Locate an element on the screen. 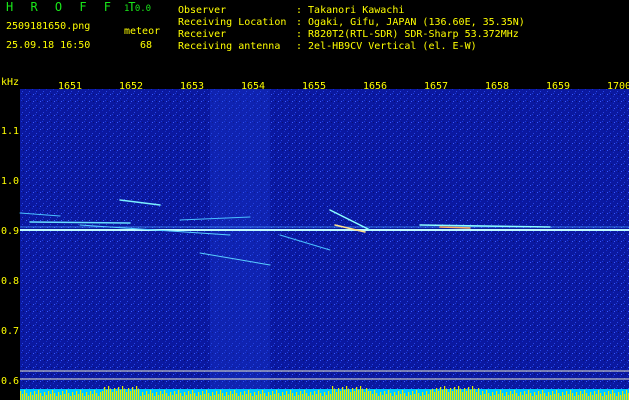 The width and height of the screenshot is (629, 400). y-axis-unit: kHz is located at coordinates (10, 82).